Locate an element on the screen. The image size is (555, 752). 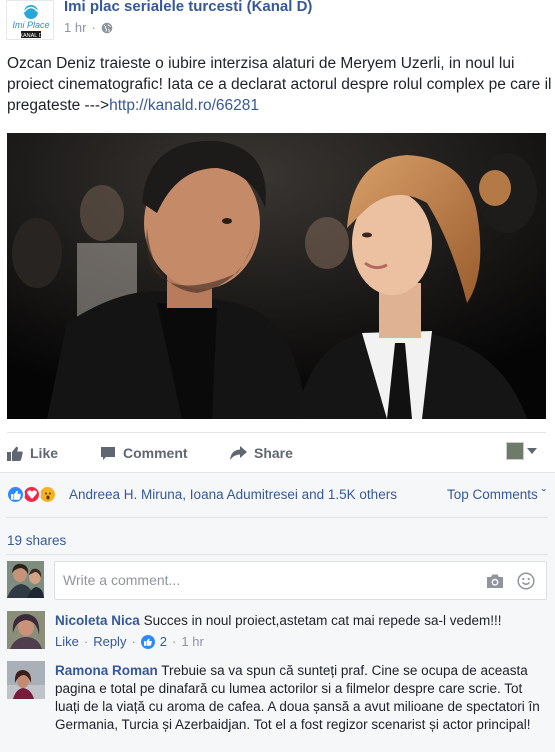
speech-bubble-icon is located at coordinates (108, 453).